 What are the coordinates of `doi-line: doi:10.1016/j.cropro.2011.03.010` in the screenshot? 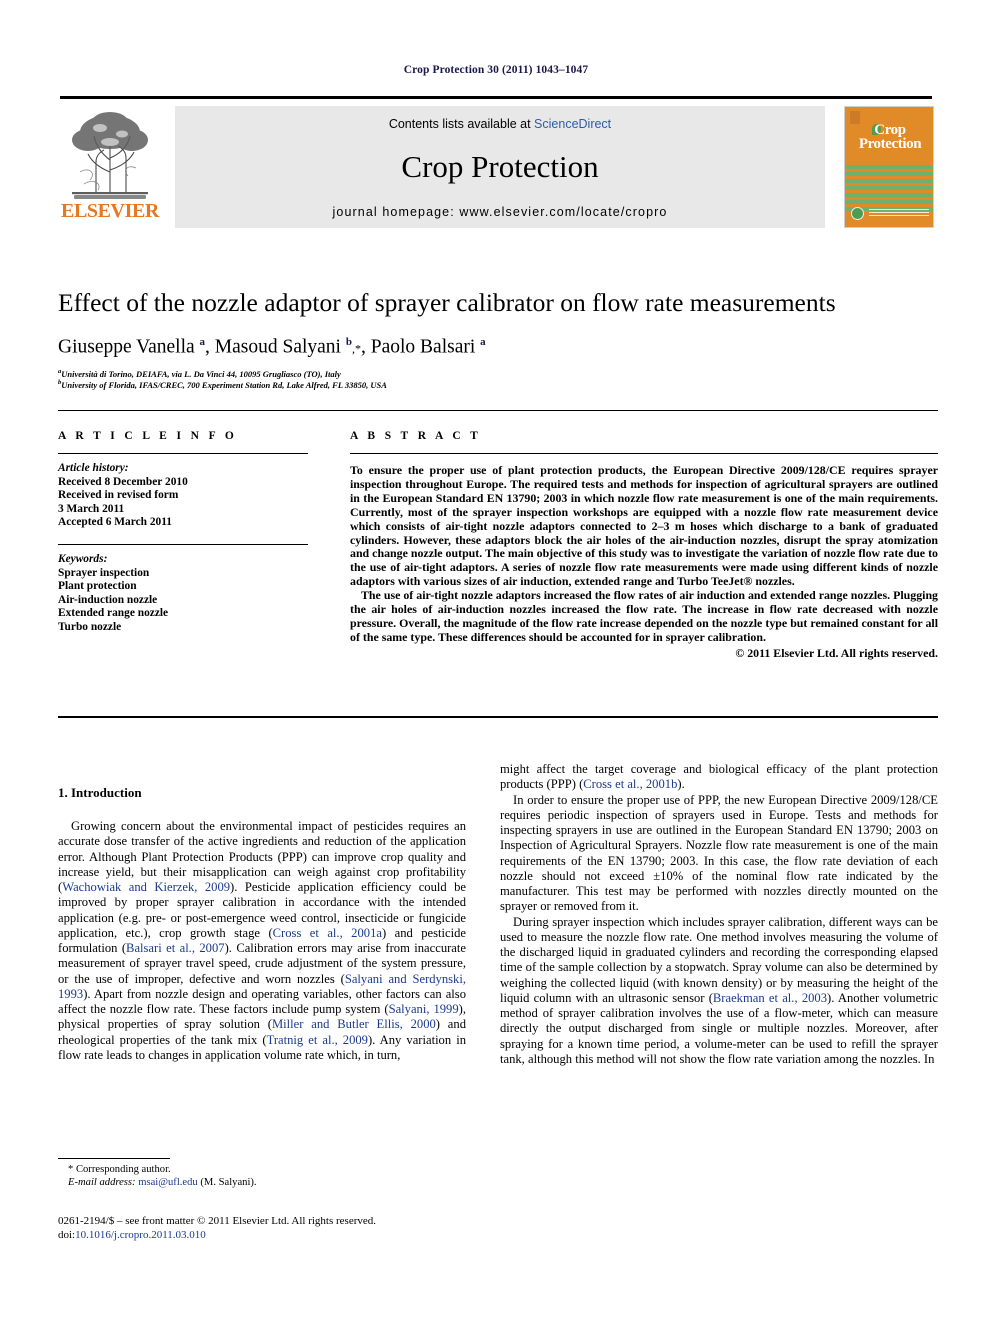 It's located at (273, 1236).